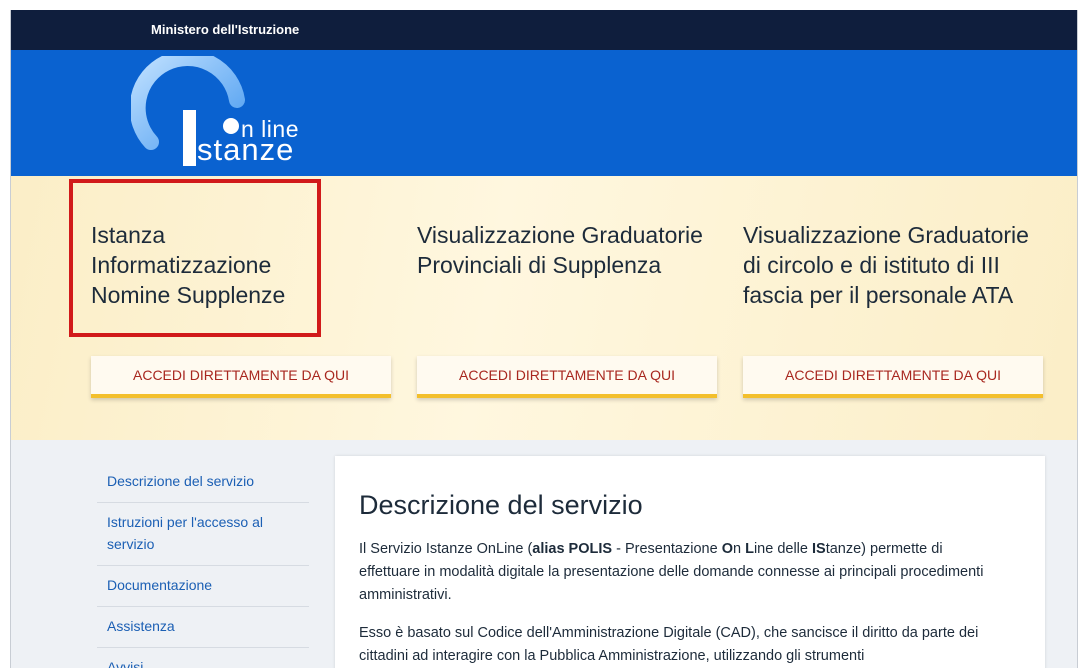  Describe the element at coordinates (203, 586) in the screenshot. I see `sidebar-item-documentazione: Documentazione` at that location.